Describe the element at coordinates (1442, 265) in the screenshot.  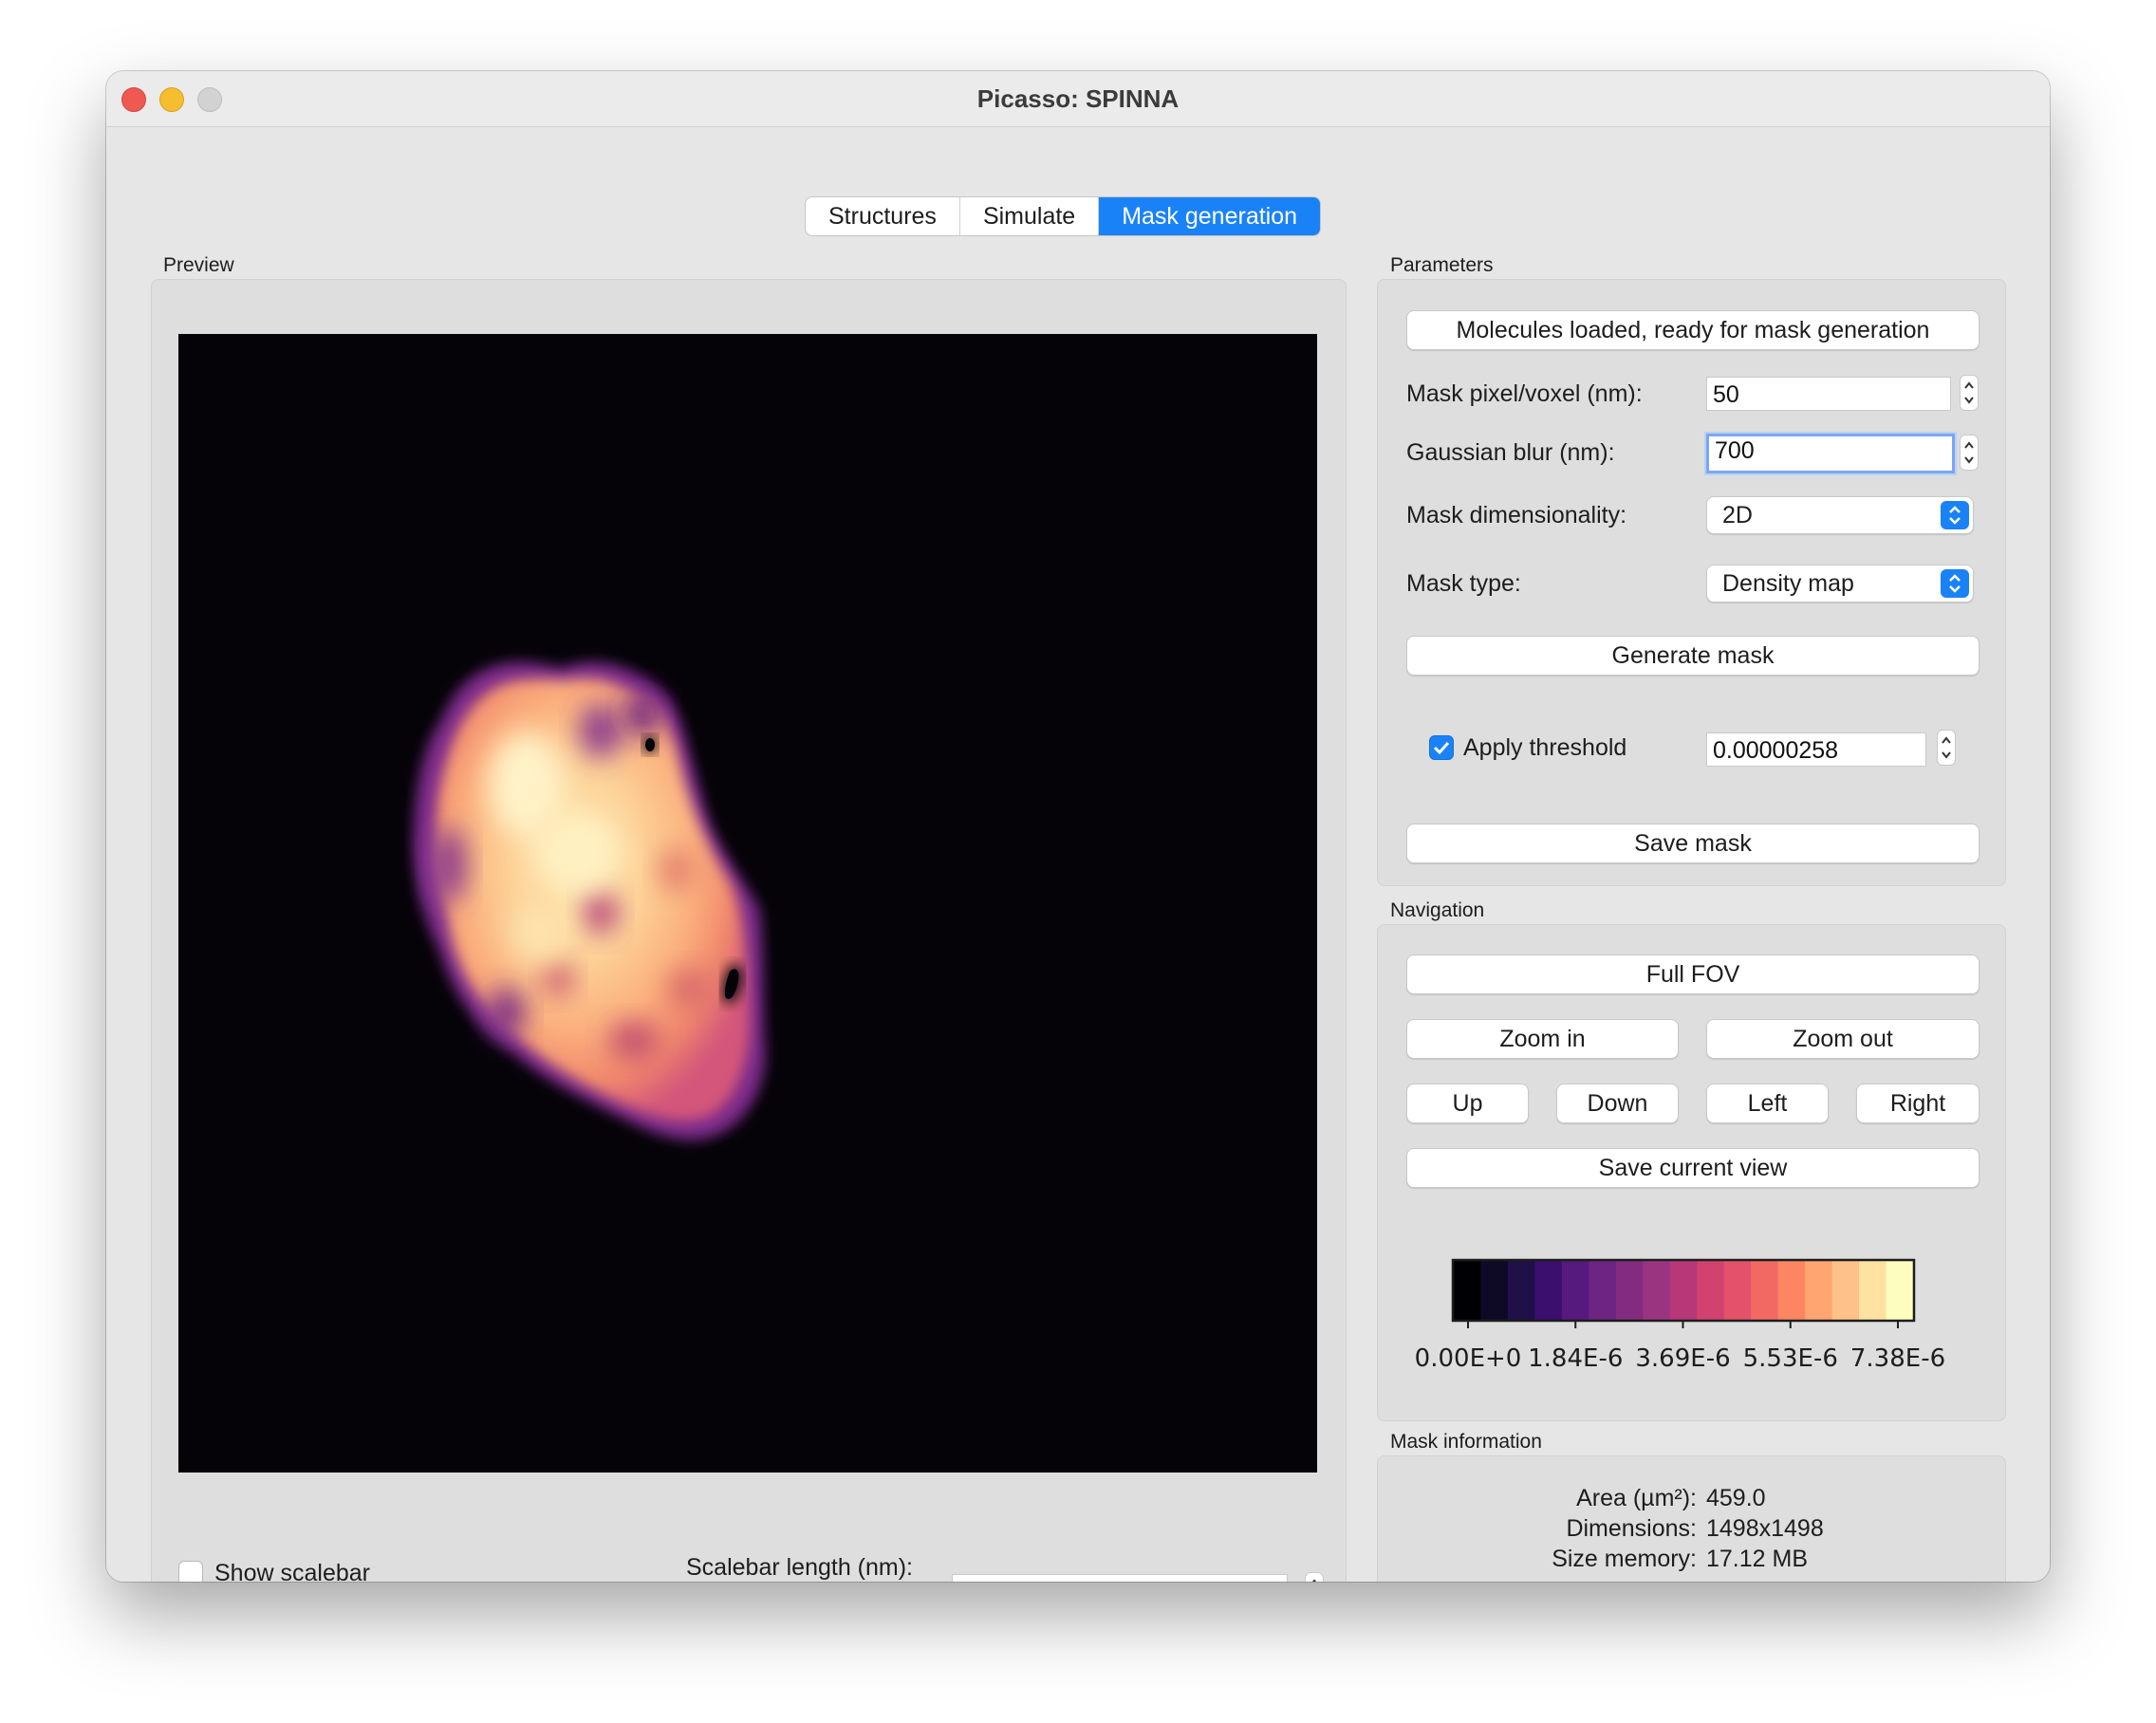
I see `parameters-label: Parameters` at that location.